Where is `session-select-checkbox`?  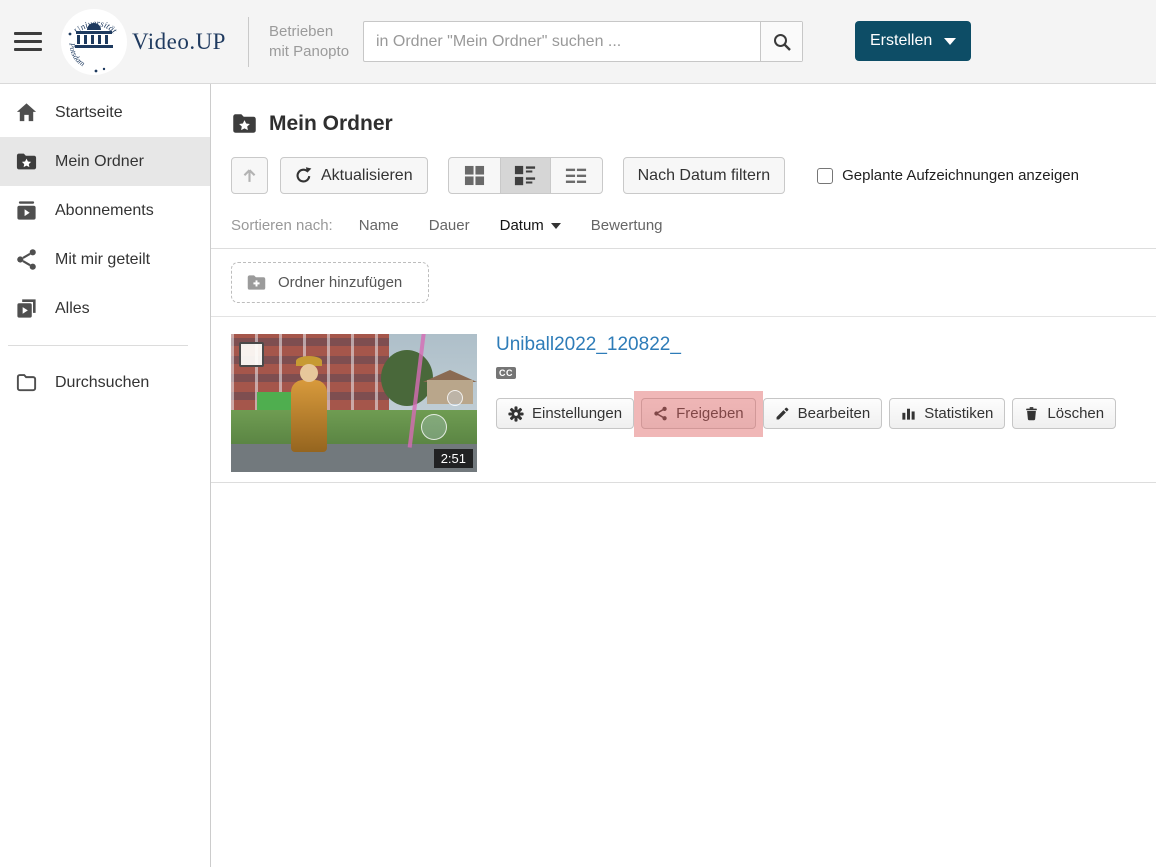
session-select-checkbox is located at coordinates (251, 354).